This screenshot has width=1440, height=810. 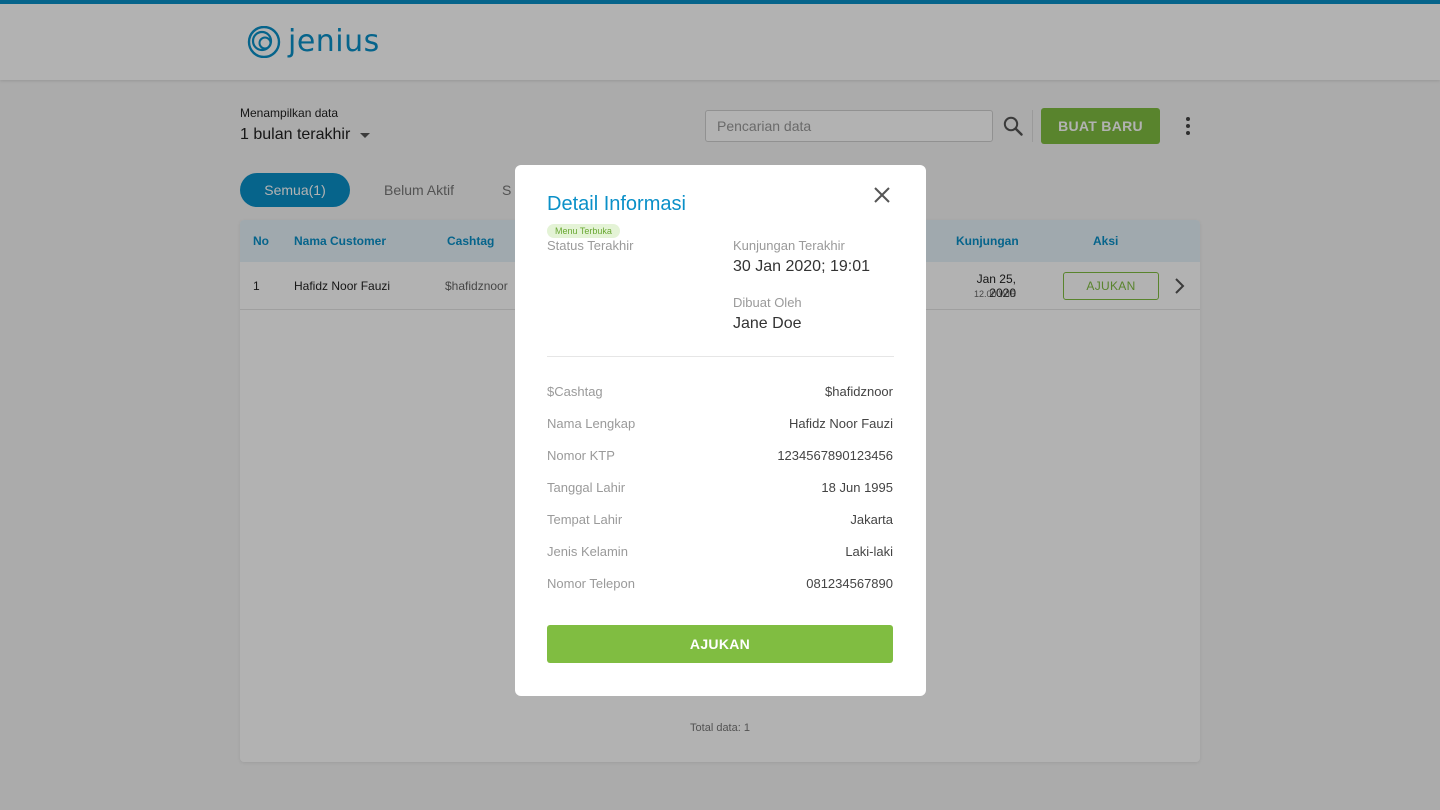 I want to click on detail-label-birth-date: Tanggal Lahir, so click(x=586, y=487).